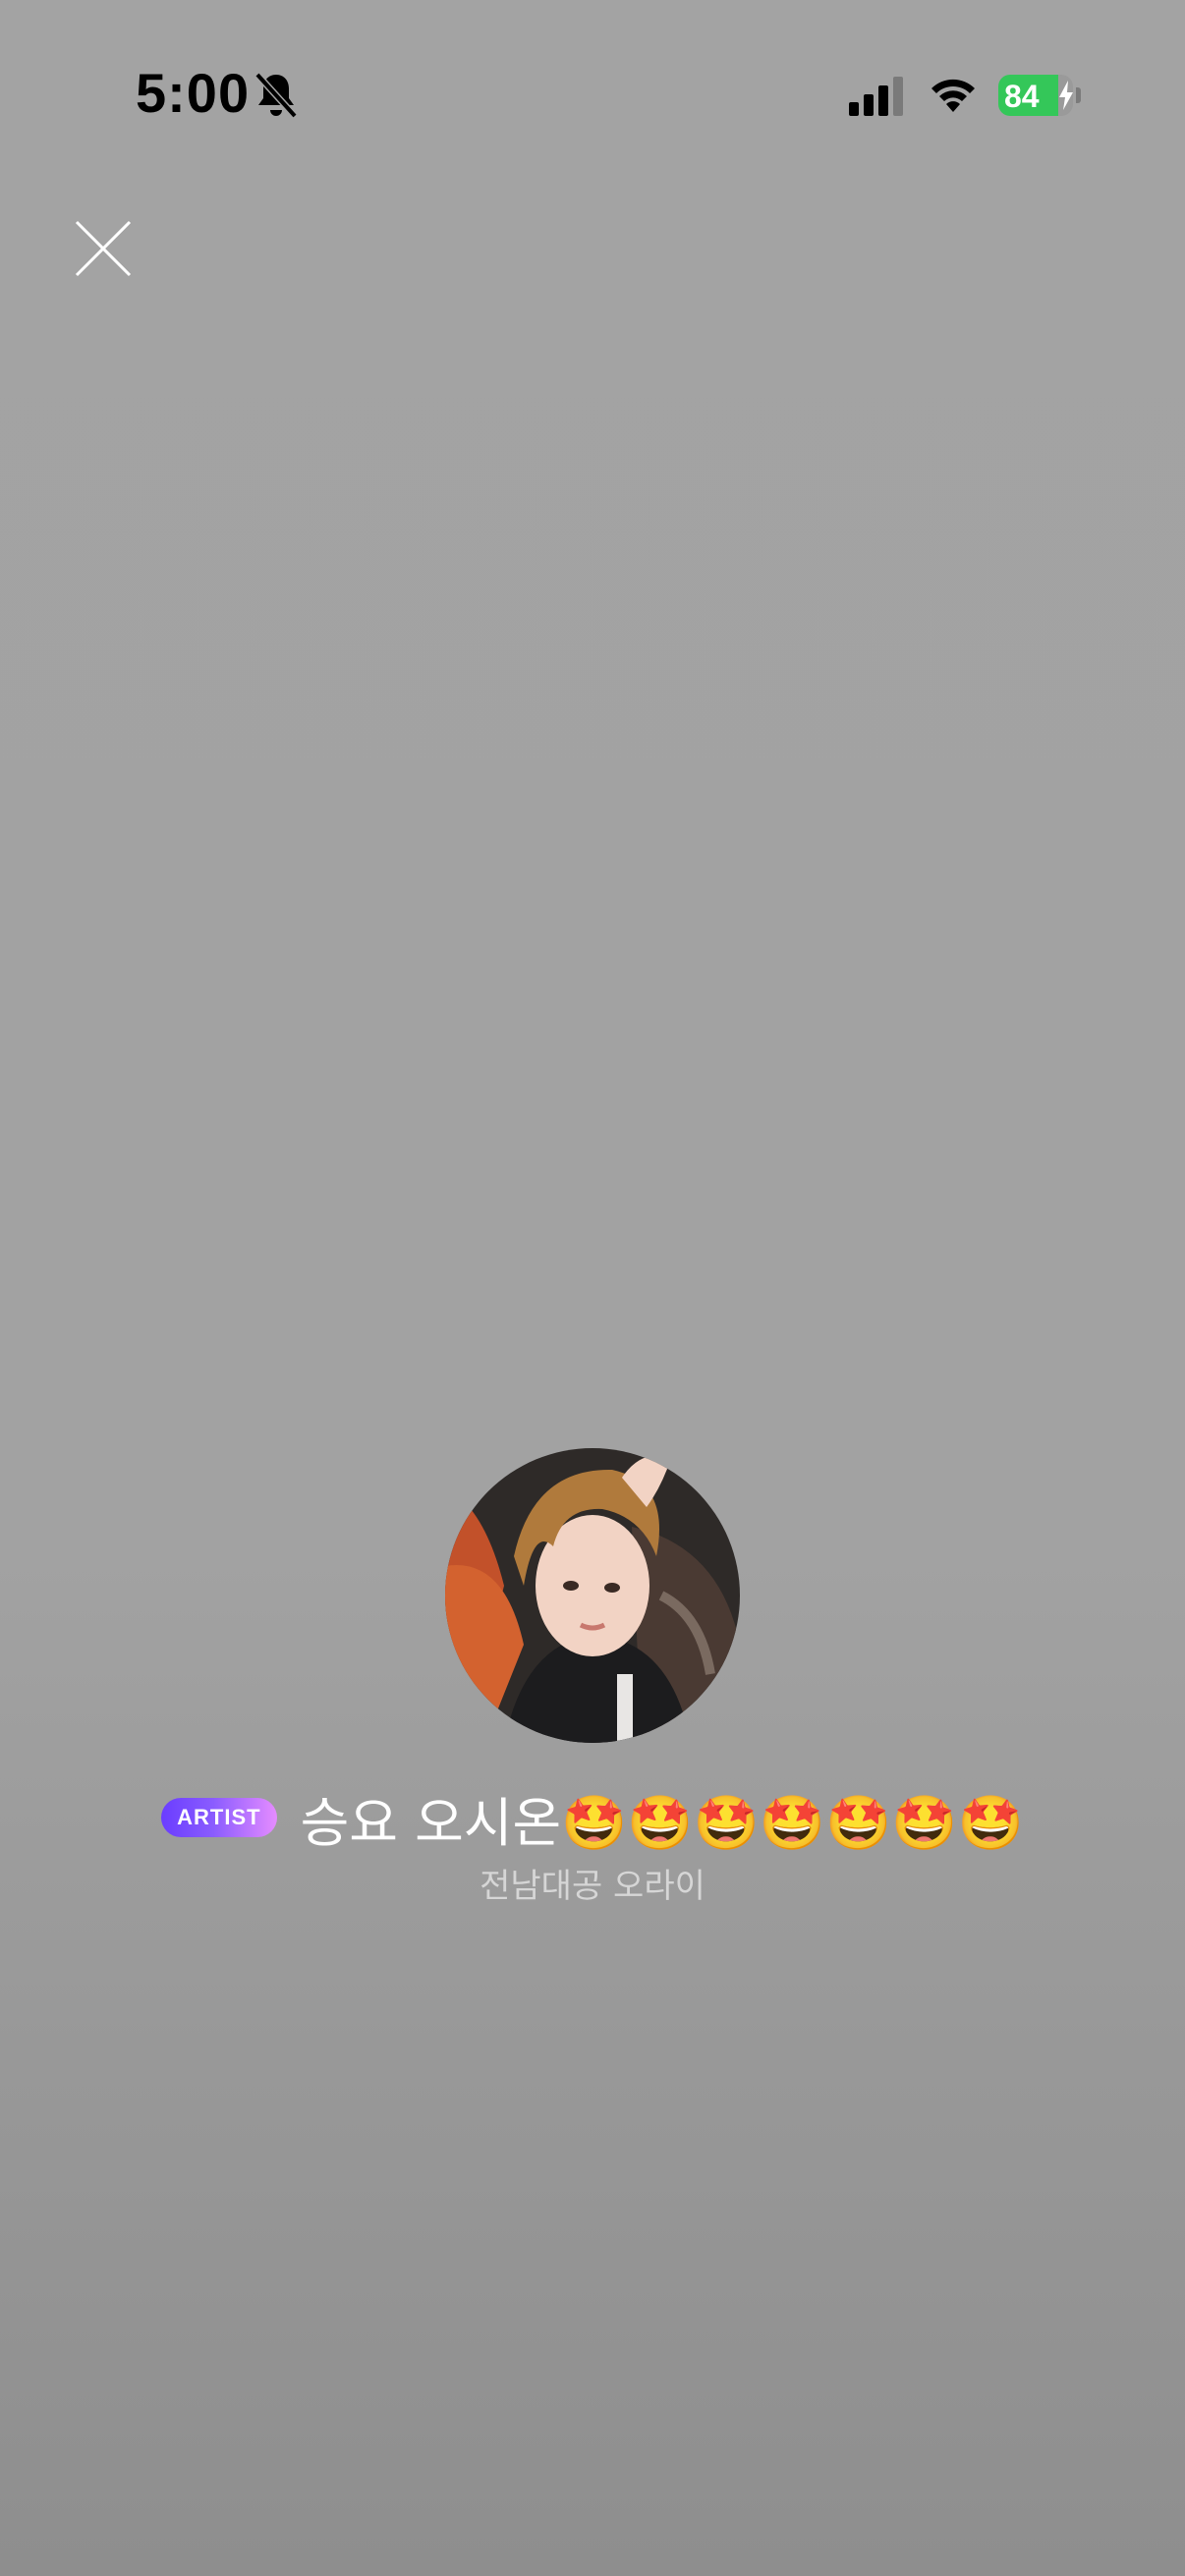 This screenshot has height=2576, width=1185. Describe the element at coordinates (953, 95) in the screenshot. I see `wifi-icon` at that location.